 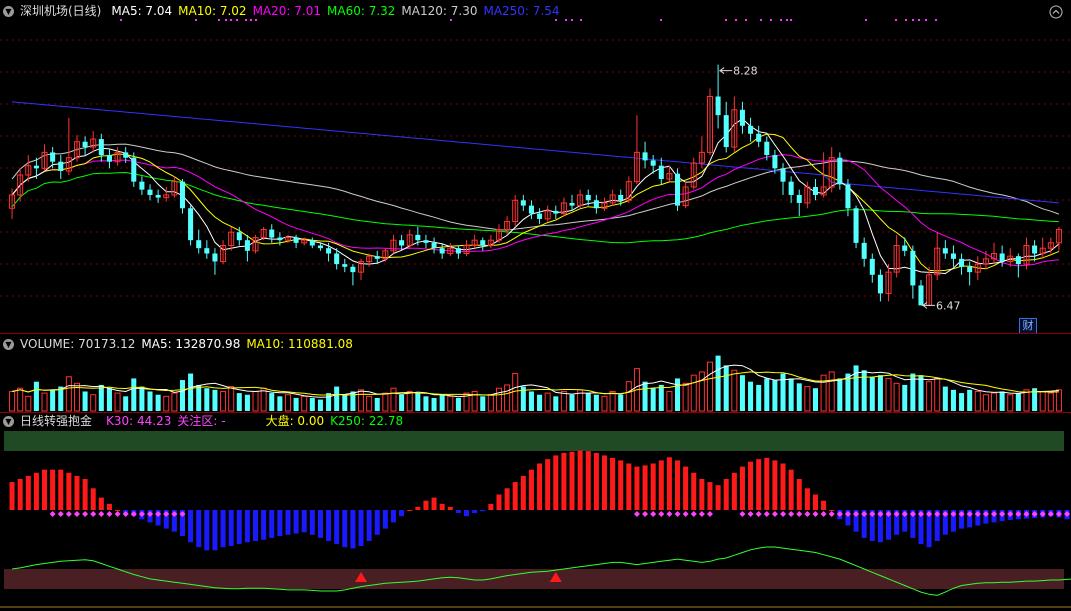 What do you see at coordinates (295, 421) in the screenshot?
I see `market-label: 大盘: 0.00` at bounding box center [295, 421].